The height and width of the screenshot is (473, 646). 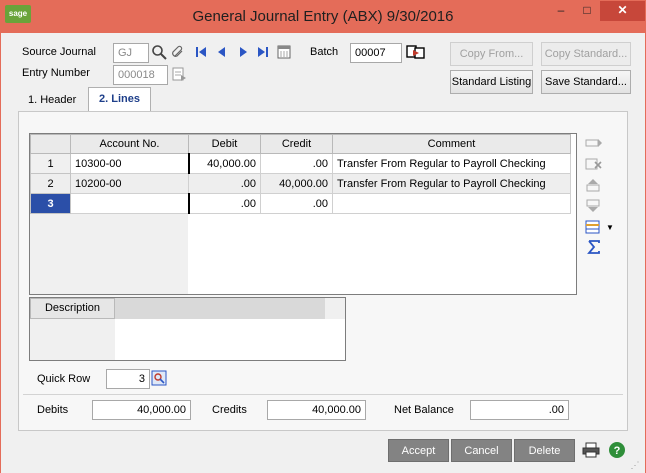 What do you see at coordinates (230, 339) in the screenshot?
I see `description-text` at bounding box center [230, 339].